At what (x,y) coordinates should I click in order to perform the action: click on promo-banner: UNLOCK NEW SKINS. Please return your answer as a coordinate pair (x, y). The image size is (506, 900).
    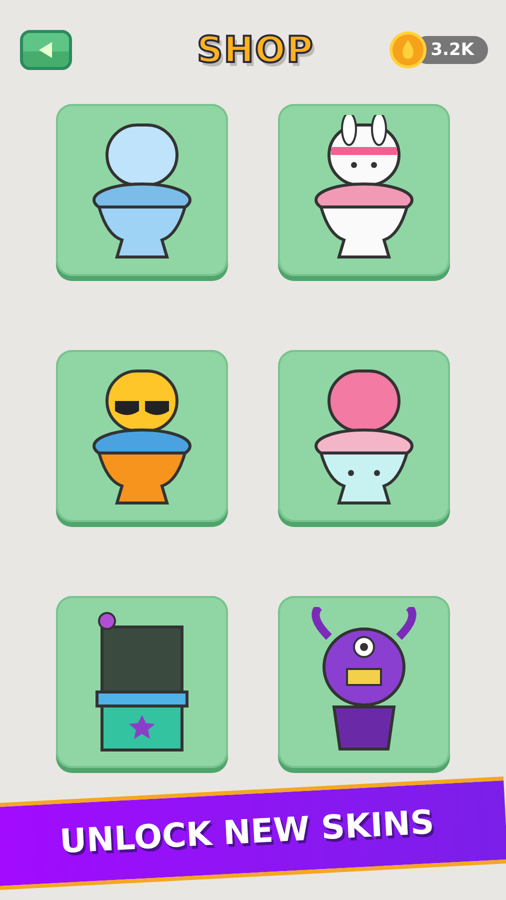
    Looking at the image, I should click on (253, 833).